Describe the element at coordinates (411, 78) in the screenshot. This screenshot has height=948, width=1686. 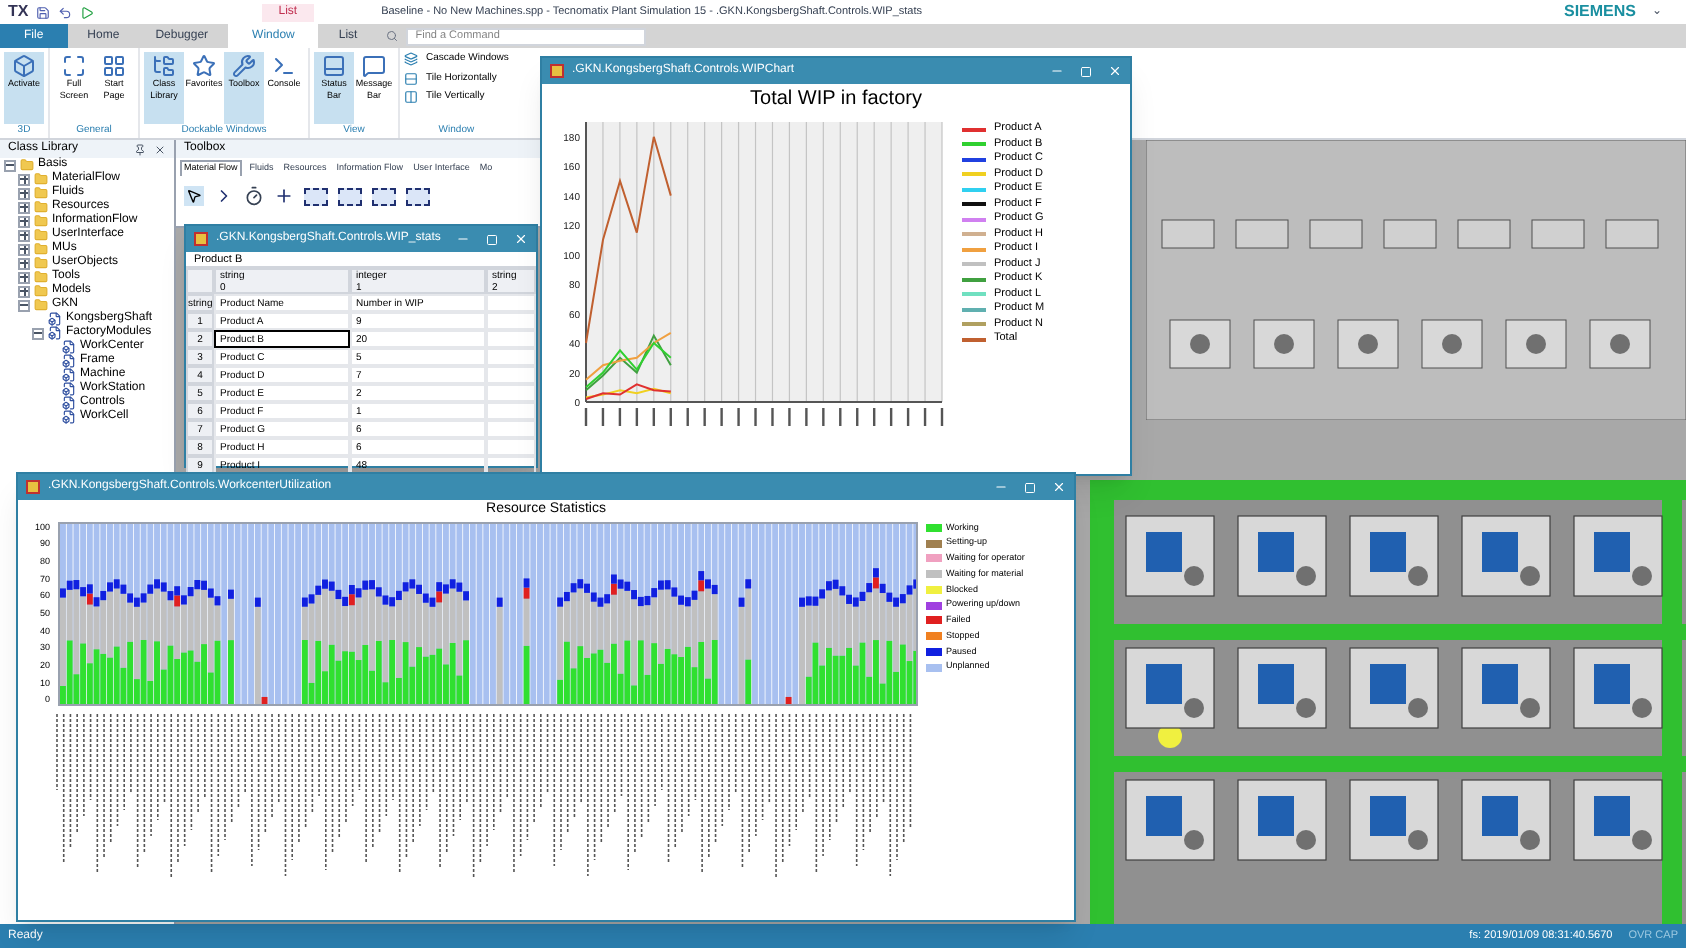
I see `rows-icon` at that location.